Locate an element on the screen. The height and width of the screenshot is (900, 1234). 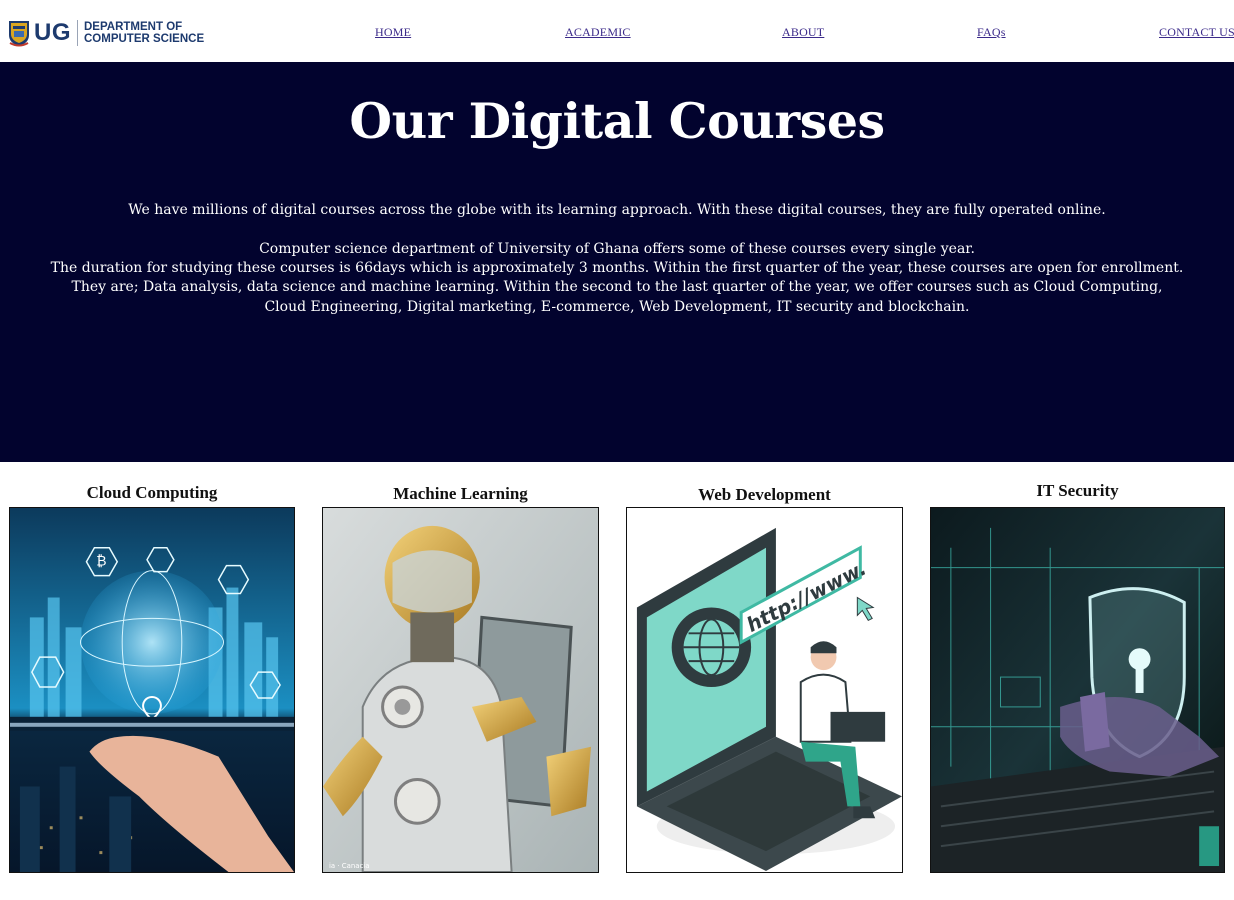
security-shield-image is located at coordinates (1077, 690).